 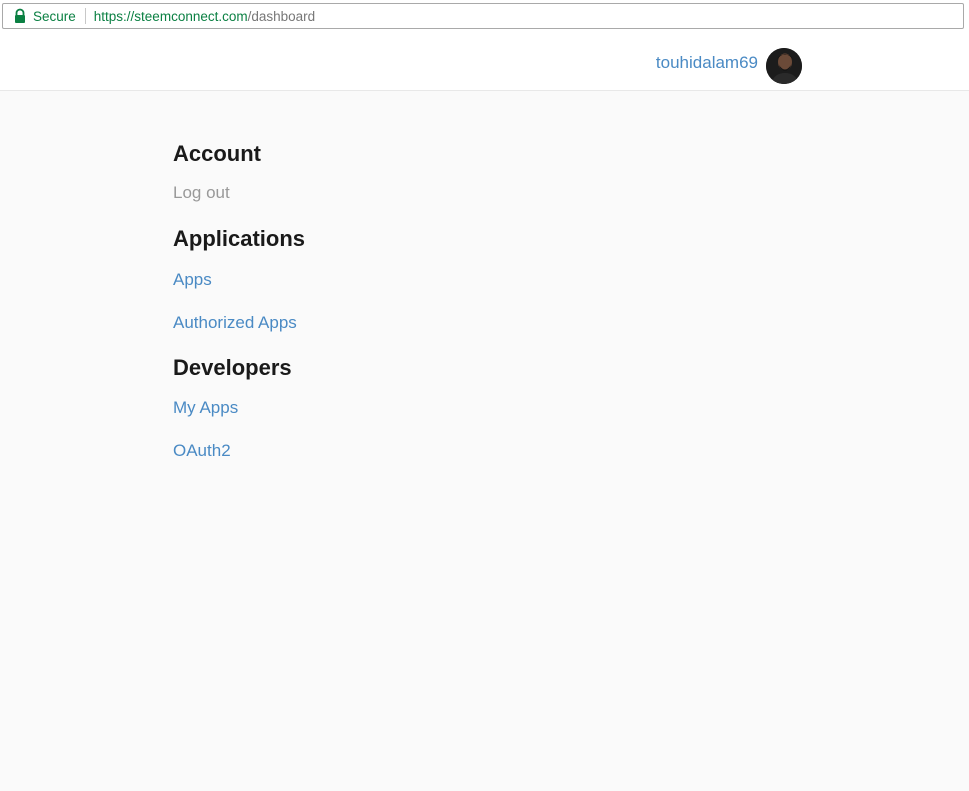 What do you see at coordinates (239, 323) in the screenshot?
I see `authorized-apps-link: Authorized Apps` at bounding box center [239, 323].